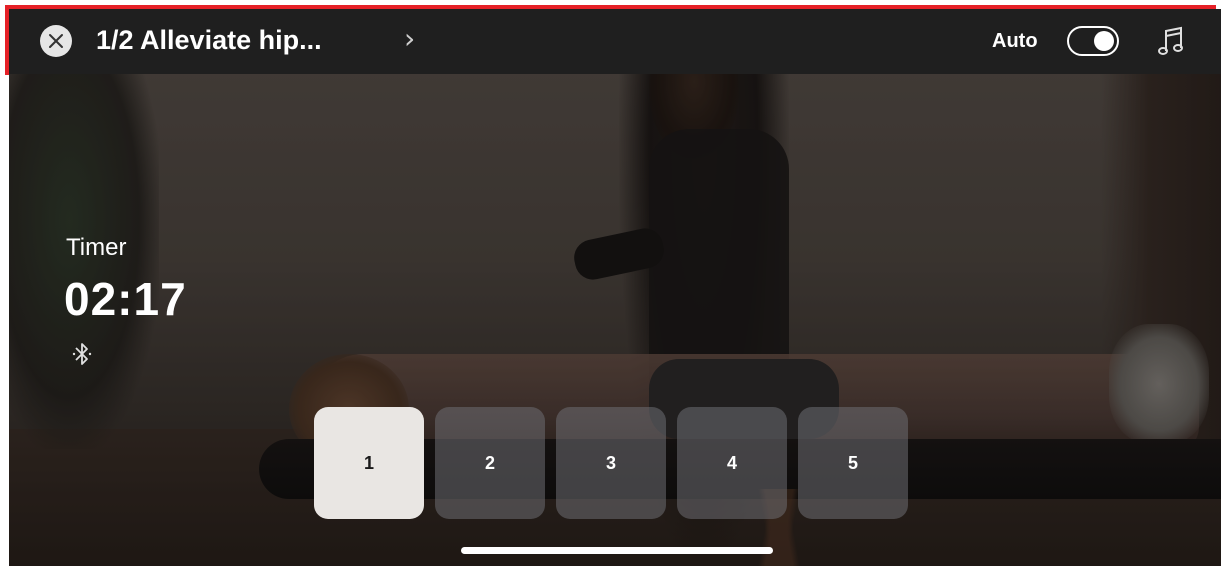  I want to click on close-button, so click(56, 41).